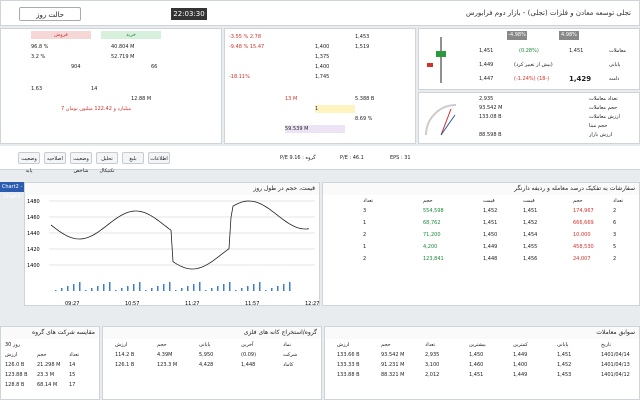  Describe the element at coordinates (11, 355) in the screenshot. I see `bl-col: ارزش` at that location.